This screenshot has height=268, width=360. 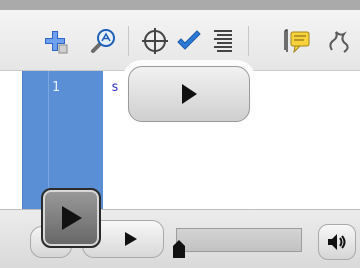 I want to click on crosshair-icon, so click(x=155, y=41).